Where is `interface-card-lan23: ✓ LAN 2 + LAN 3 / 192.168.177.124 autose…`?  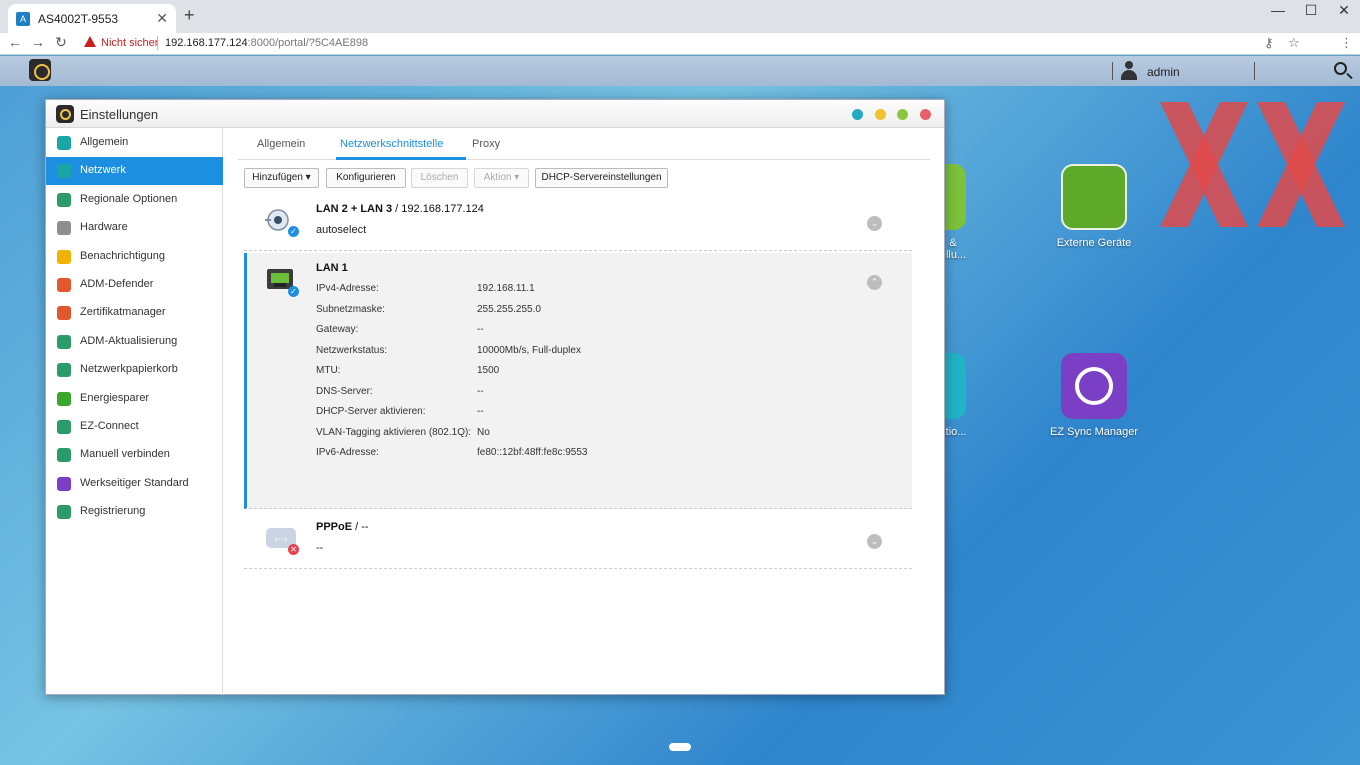 interface-card-lan23: ✓ LAN 2 + LAN 3 / 192.168.177.124 autose… is located at coordinates (578, 222).